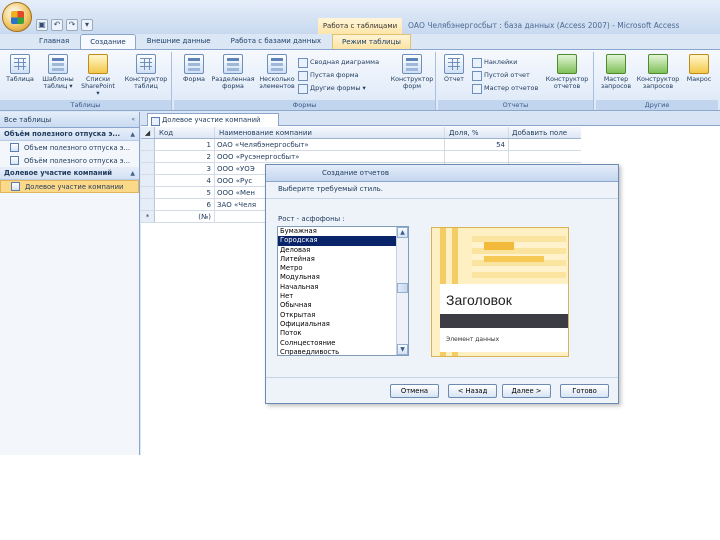 This screenshot has width=720, height=540. Describe the element at coordinates (505, 88) in the screenshot. I see `report-wizard-button: Мастер отчетов` at that location.